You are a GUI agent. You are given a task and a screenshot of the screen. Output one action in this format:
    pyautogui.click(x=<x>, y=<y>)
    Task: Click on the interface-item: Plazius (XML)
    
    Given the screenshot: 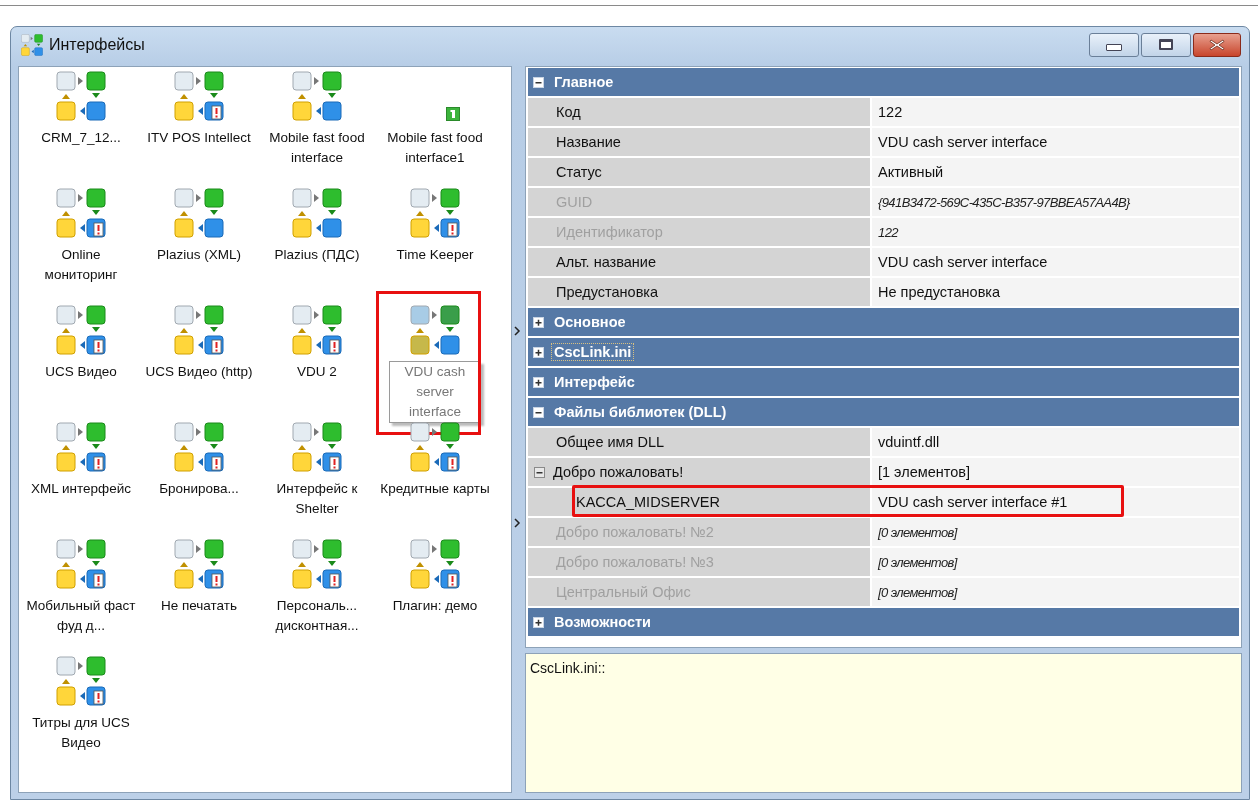 What is the action you would take?
    pyautogui.click(x=199, y=226)
    